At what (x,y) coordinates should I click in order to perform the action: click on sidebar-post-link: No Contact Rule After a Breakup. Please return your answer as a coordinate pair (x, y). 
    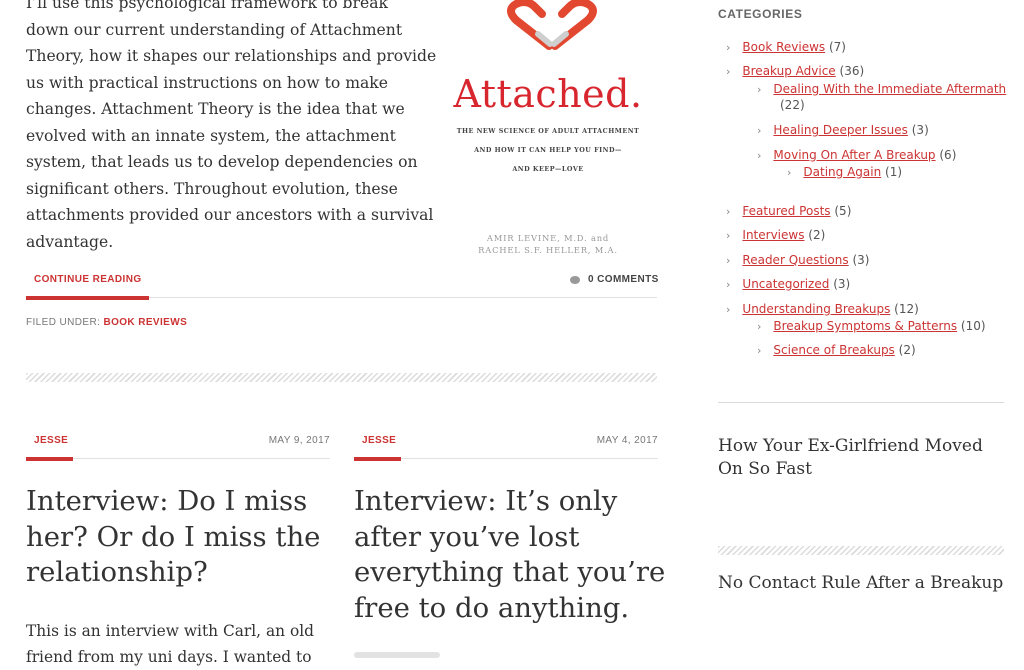
    Looking at the image, I should click on (860, 583).